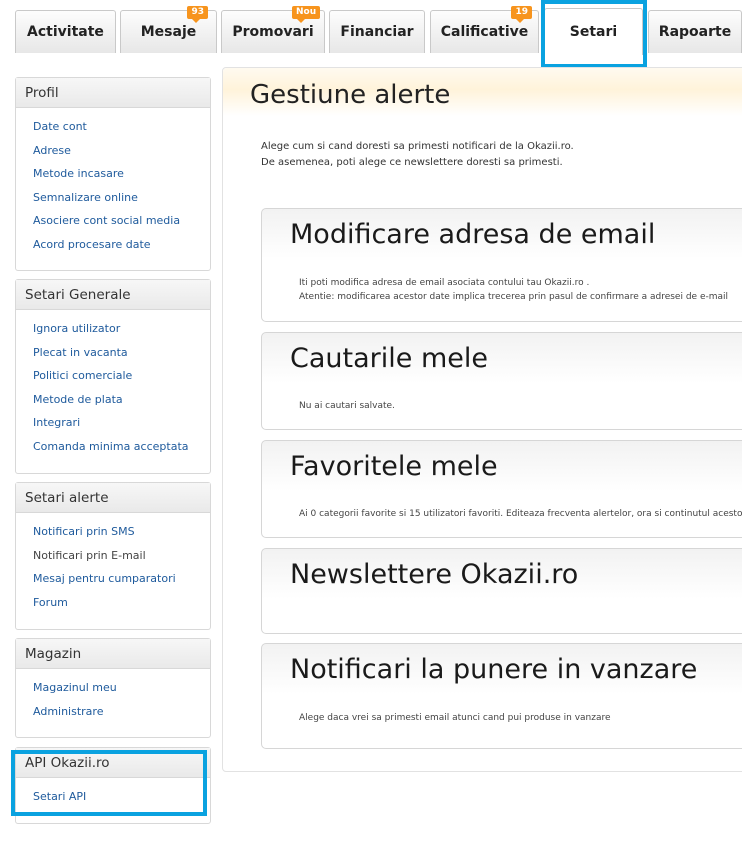  Describe the element at coordinates (121, 226) in the screenshot. I see `sidebar-item-asociere-social: Asociere cont social media` at that location.